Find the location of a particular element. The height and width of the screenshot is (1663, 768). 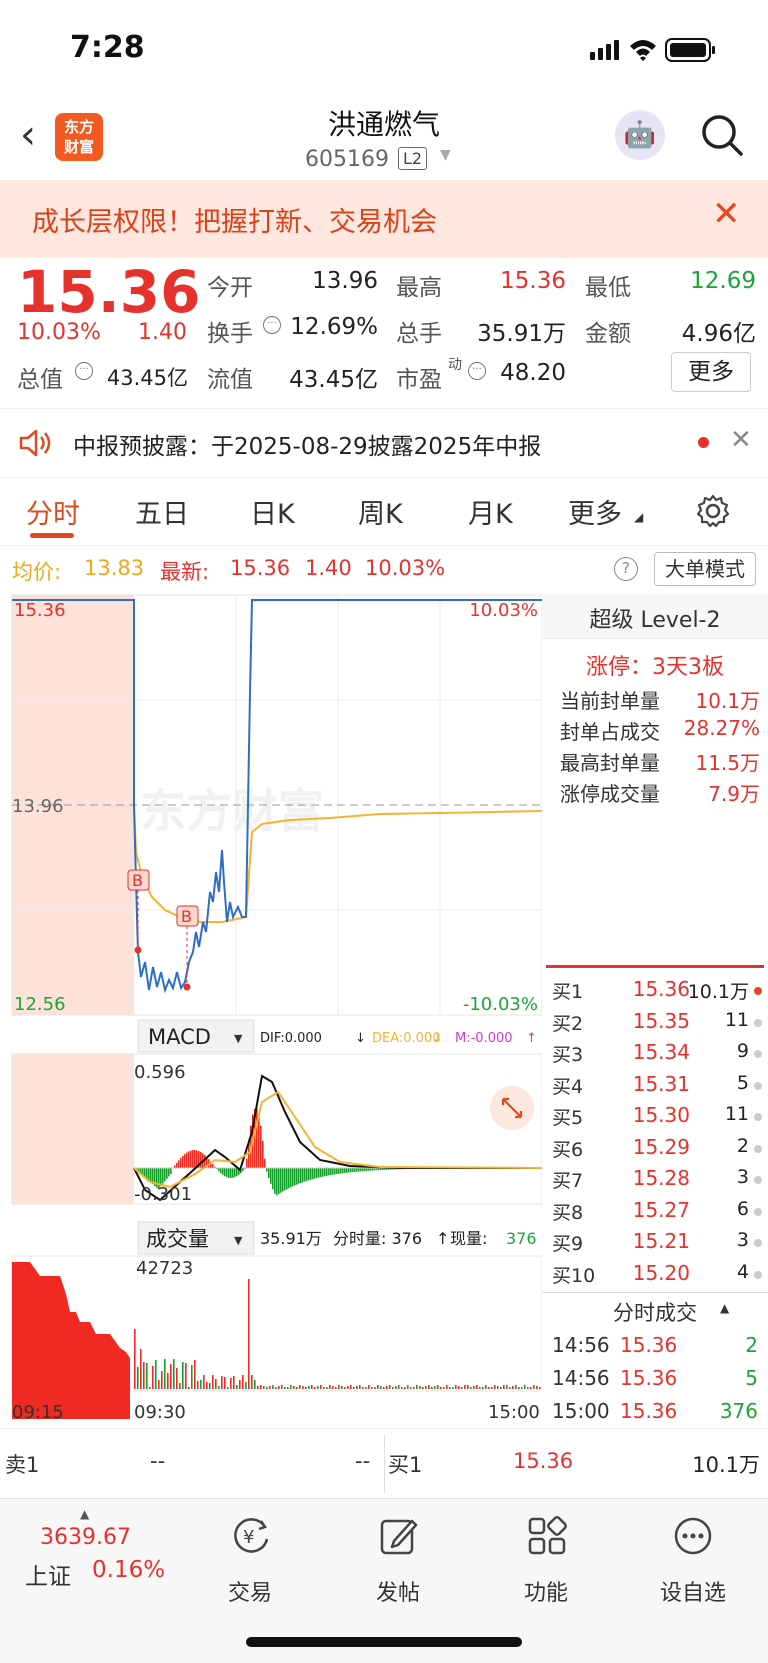

post-edit-icon is located at coordinates (399, 1536).